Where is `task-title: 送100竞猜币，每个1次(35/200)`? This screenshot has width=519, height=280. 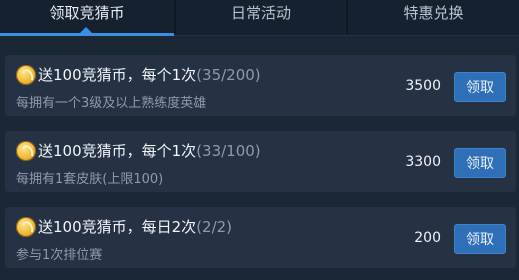
task-title: 送100竞猜币，每个1次(35/200) is located at coordinates (149, 74).